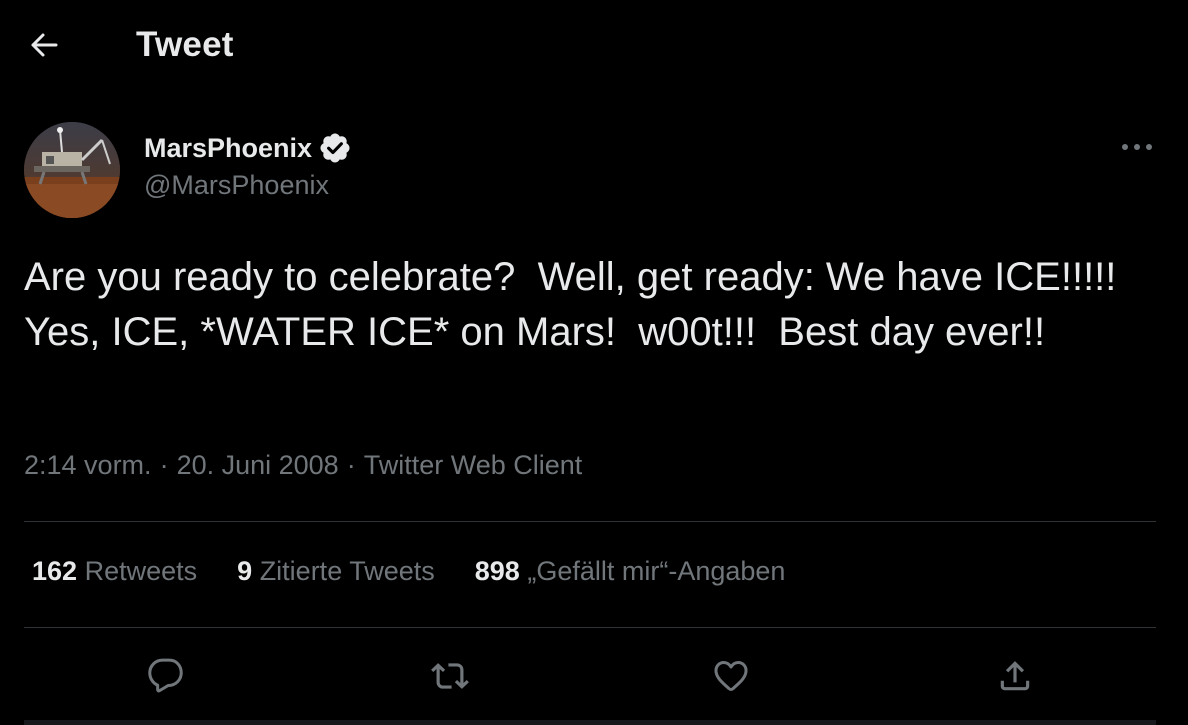  I want to click on author-name: MarsPhoenix, so click(228, 148).